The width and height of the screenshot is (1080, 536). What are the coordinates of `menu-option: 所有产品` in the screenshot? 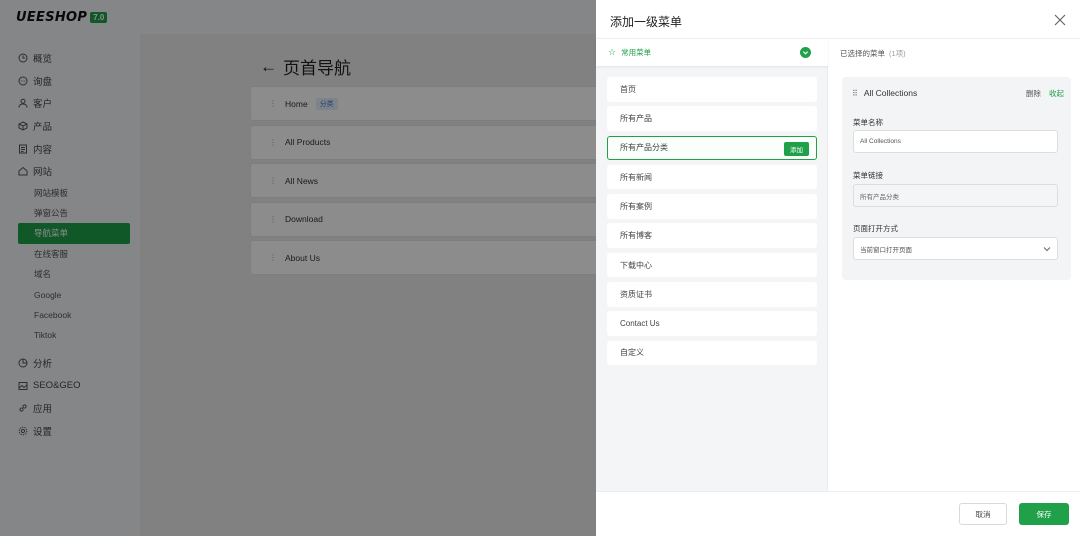 It's located at (712, 118).